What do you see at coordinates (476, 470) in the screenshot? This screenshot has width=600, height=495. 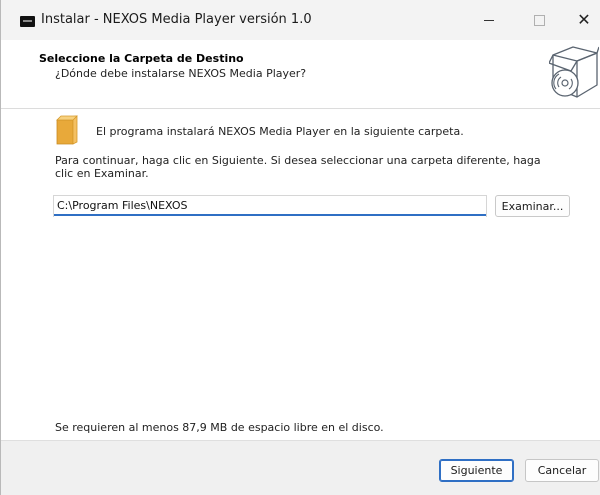 I see `next-button: Siguiente` at bounding box center [476, 470].